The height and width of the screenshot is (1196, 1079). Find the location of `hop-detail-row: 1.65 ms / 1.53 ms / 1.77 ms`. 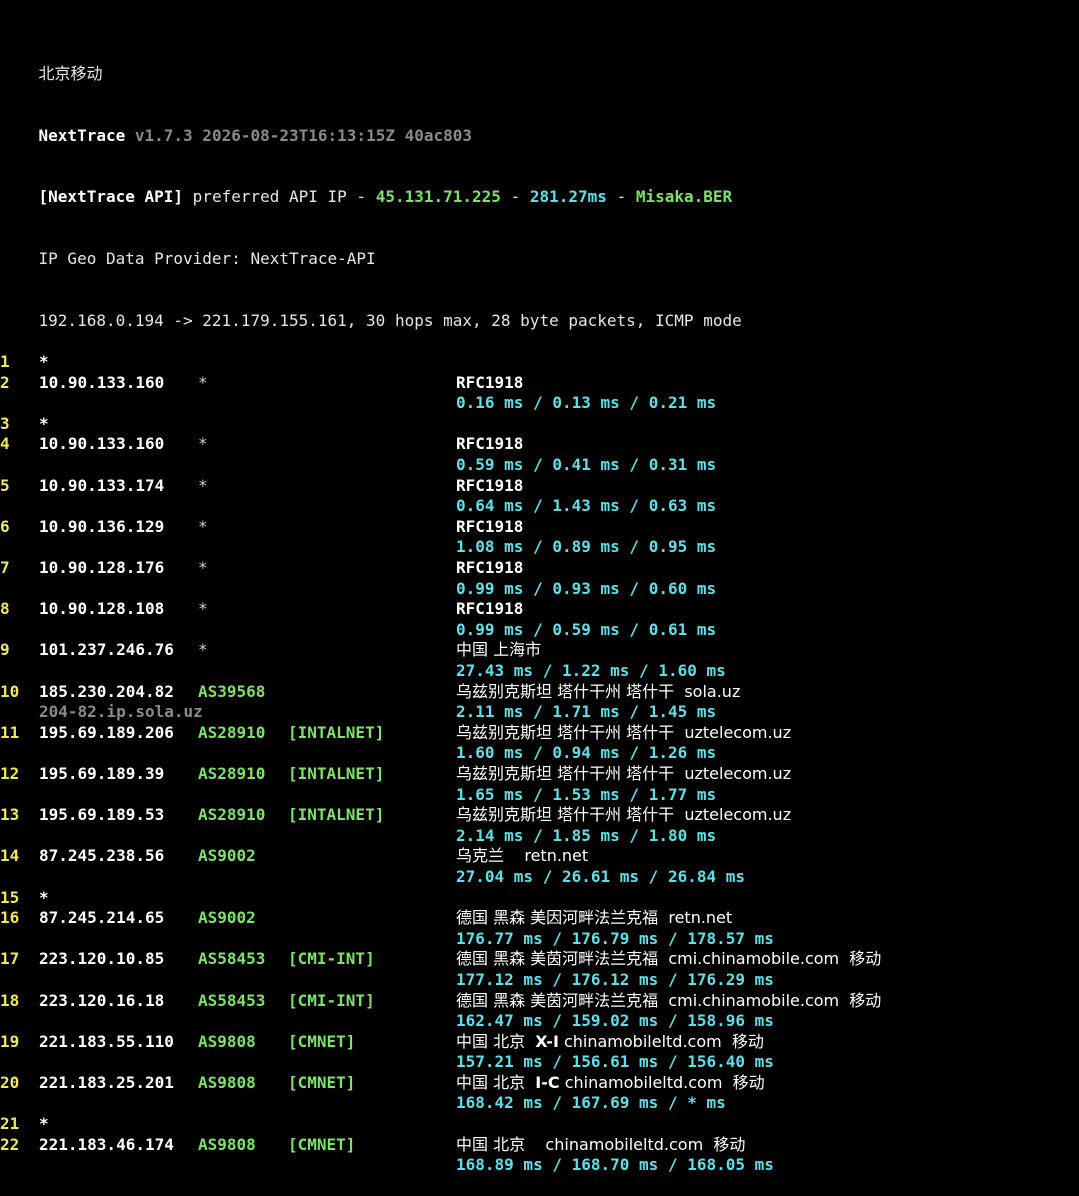

hop-detail-row: 1.65 ms / 1.53 ms / 1.77 ms is located at coordinates (539, 795).